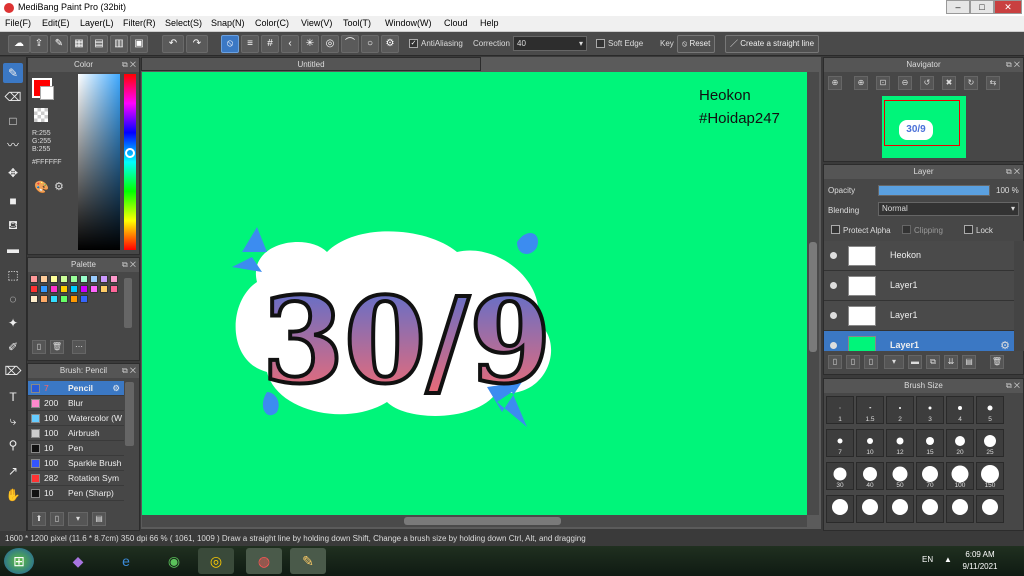 This screenshot has height=576, width=1024. I want to click on new-brush-icon: ▯, so click(57, 519).